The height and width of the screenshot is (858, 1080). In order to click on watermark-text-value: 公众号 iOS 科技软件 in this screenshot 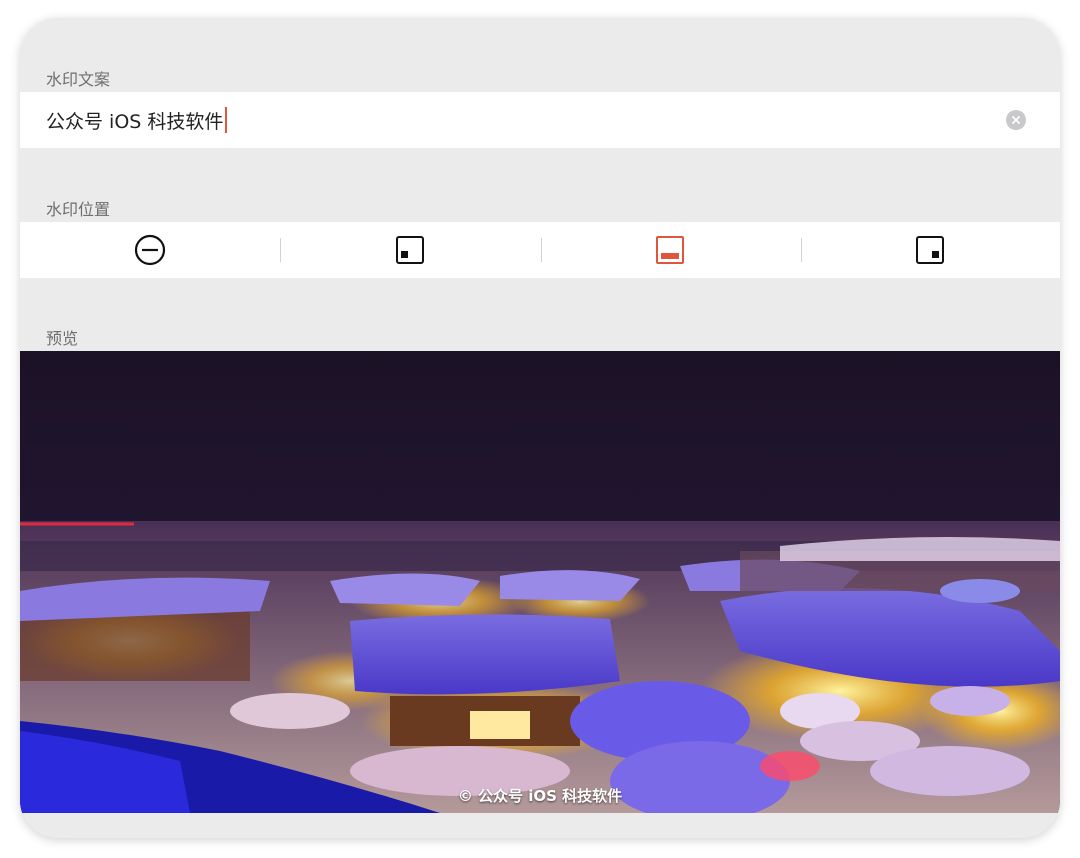, I will do `click(135, 121)`.